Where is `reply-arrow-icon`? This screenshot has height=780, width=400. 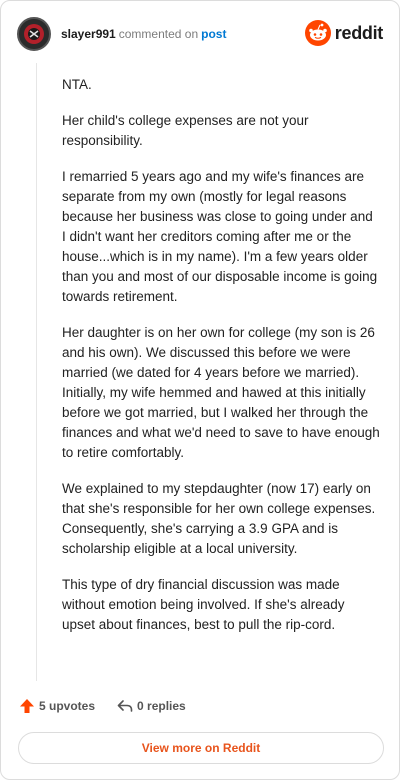 reply-arrow-icon is located at coordinates (125, 706).